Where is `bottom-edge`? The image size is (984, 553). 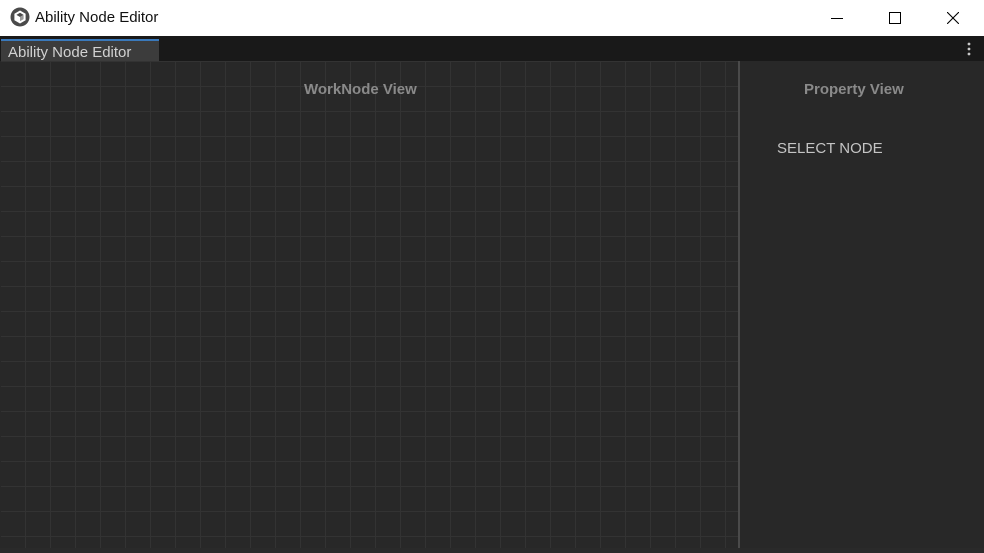 bottom-edge is located at coordinates (492, 550).